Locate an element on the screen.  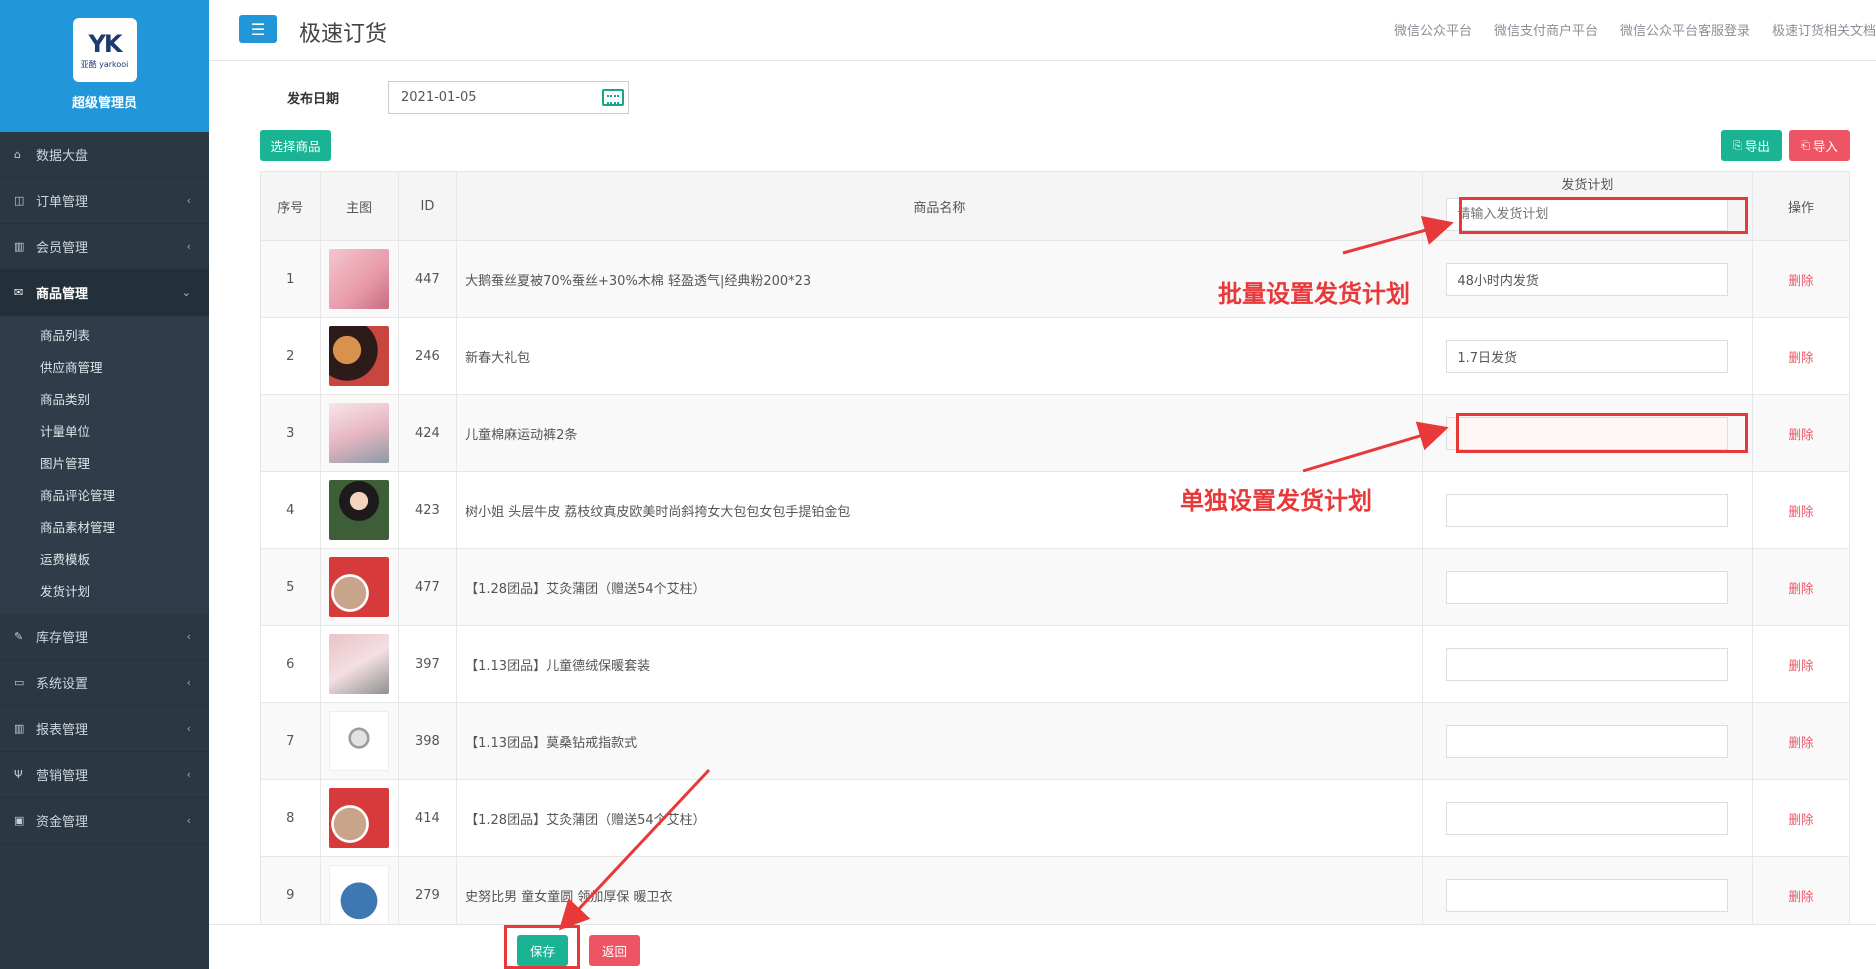
submenu-item-materials: 商品素材管理 is located at coordinates (104, 528).